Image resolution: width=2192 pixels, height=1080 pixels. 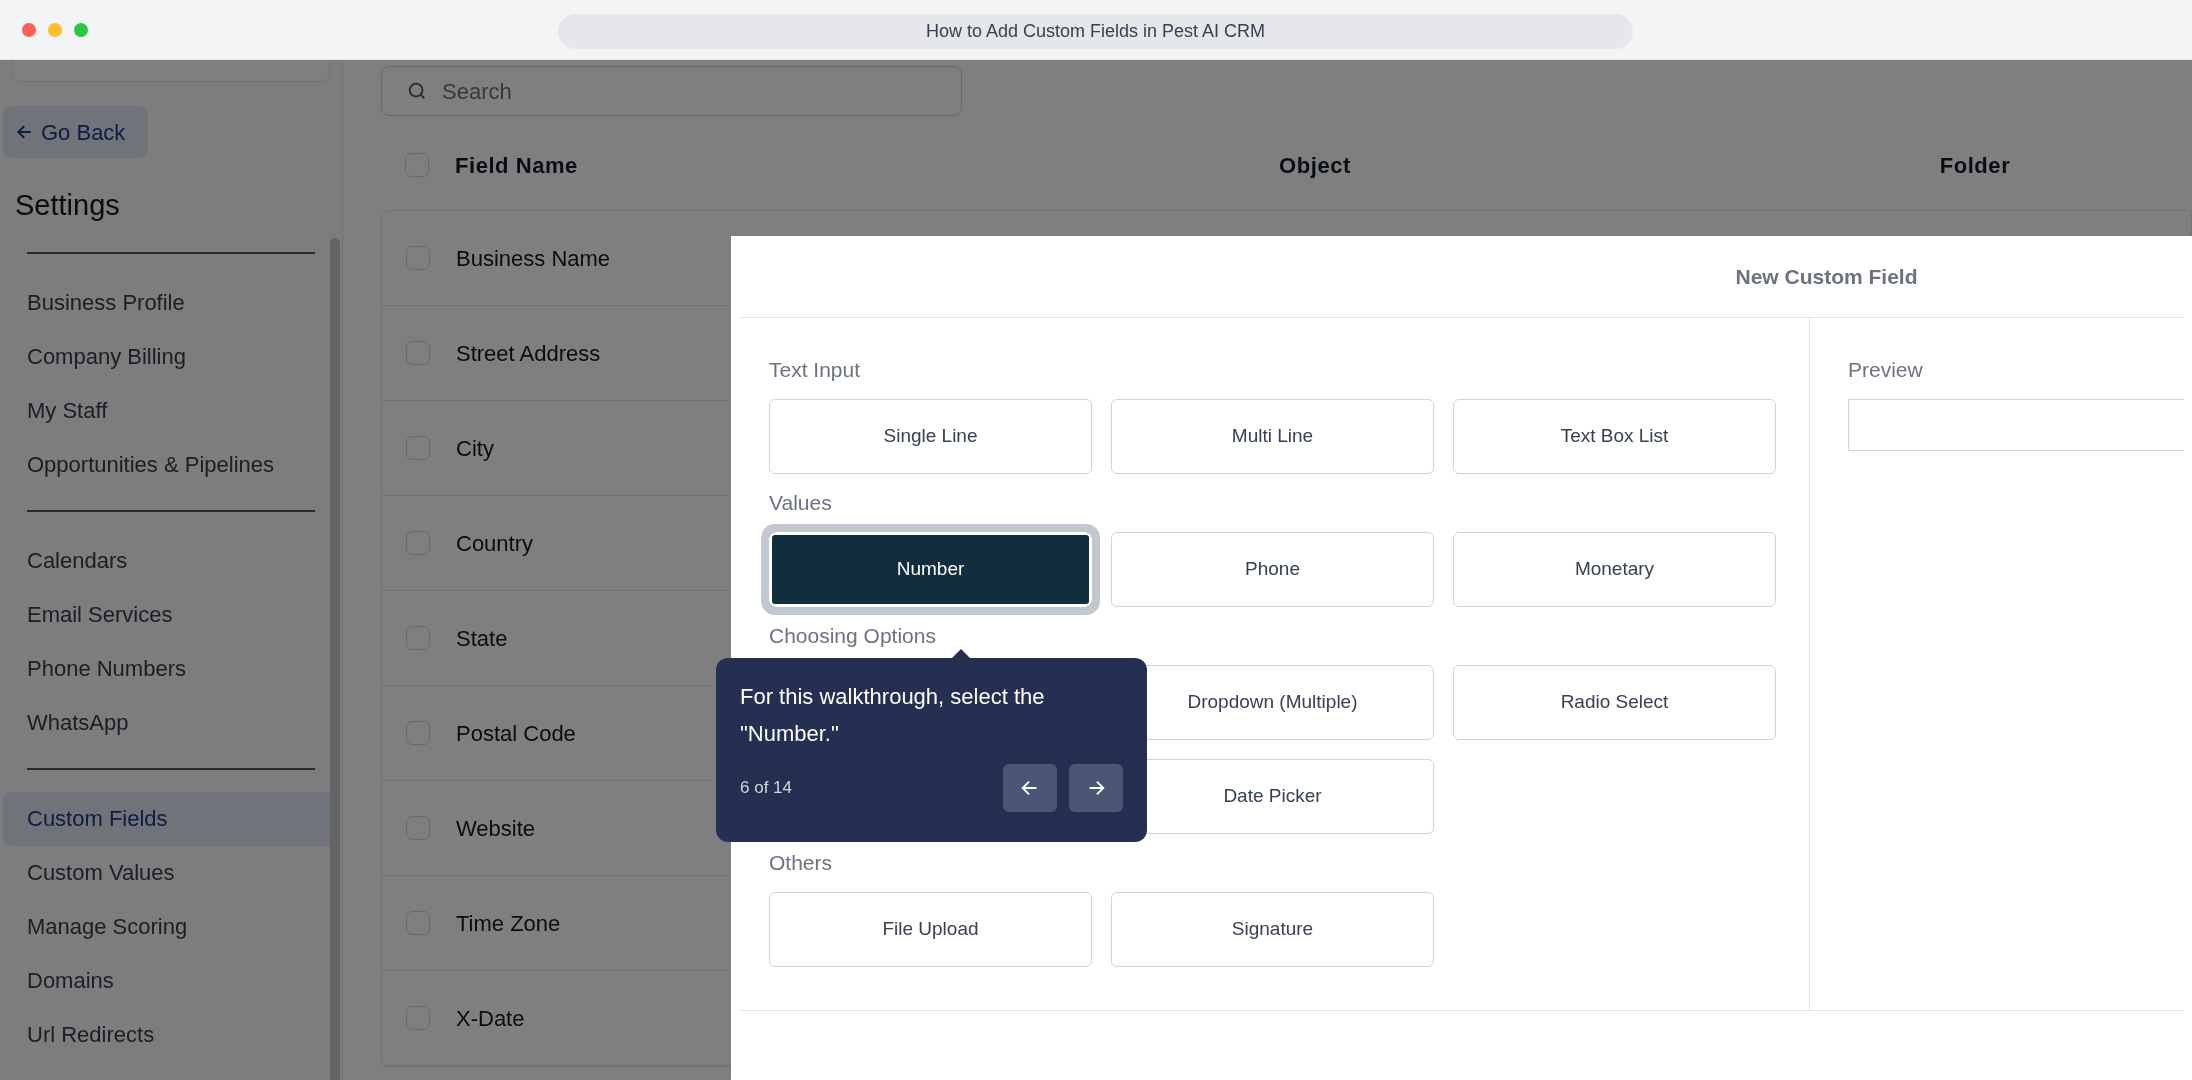 I want to click on section-label: Choosing Options, so click(x=853, y=636).